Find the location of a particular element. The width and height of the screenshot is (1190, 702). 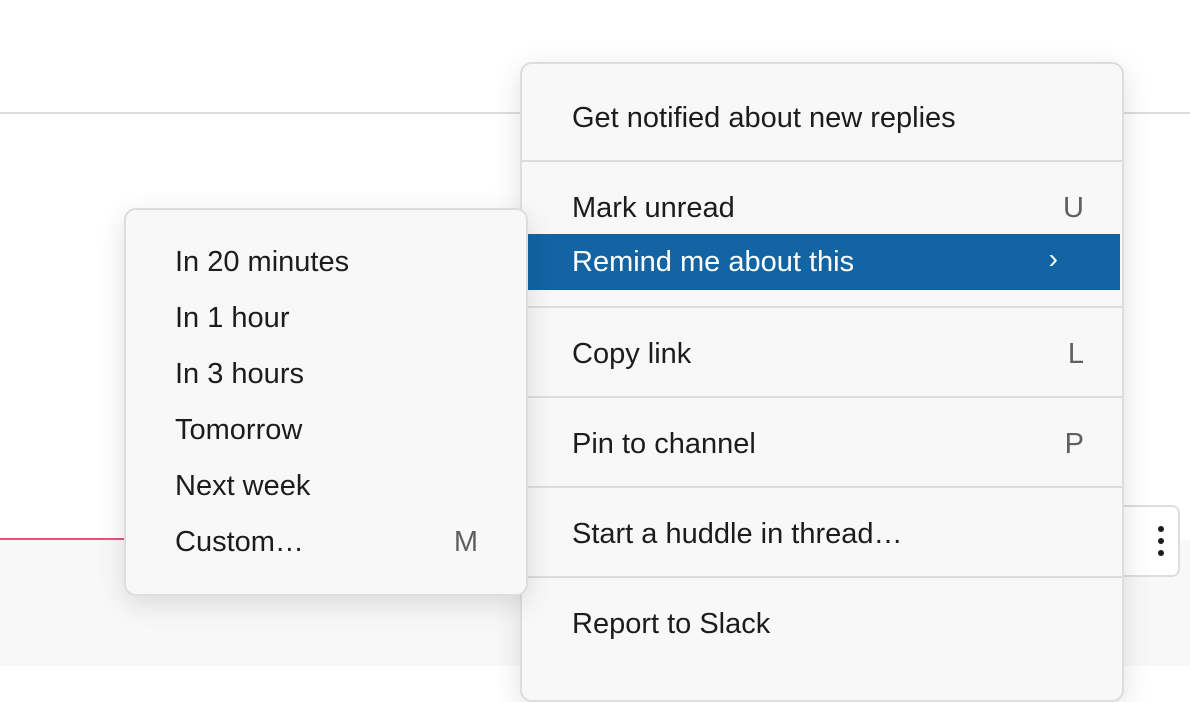

shortcut-key: P is located at coordinates (1074, 443).